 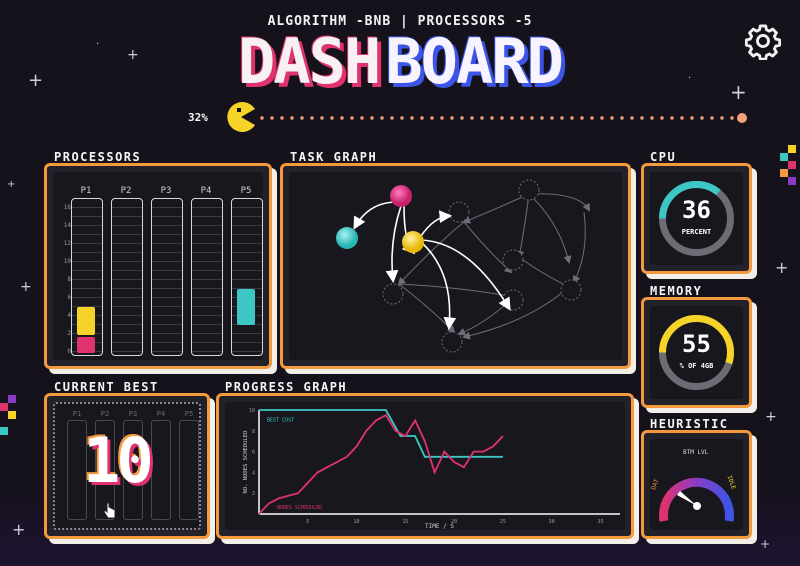 What do you see at coordinates (161, 414) in the screenshot?
I see `best-column-label: P4` at bounding box center [161, 414].